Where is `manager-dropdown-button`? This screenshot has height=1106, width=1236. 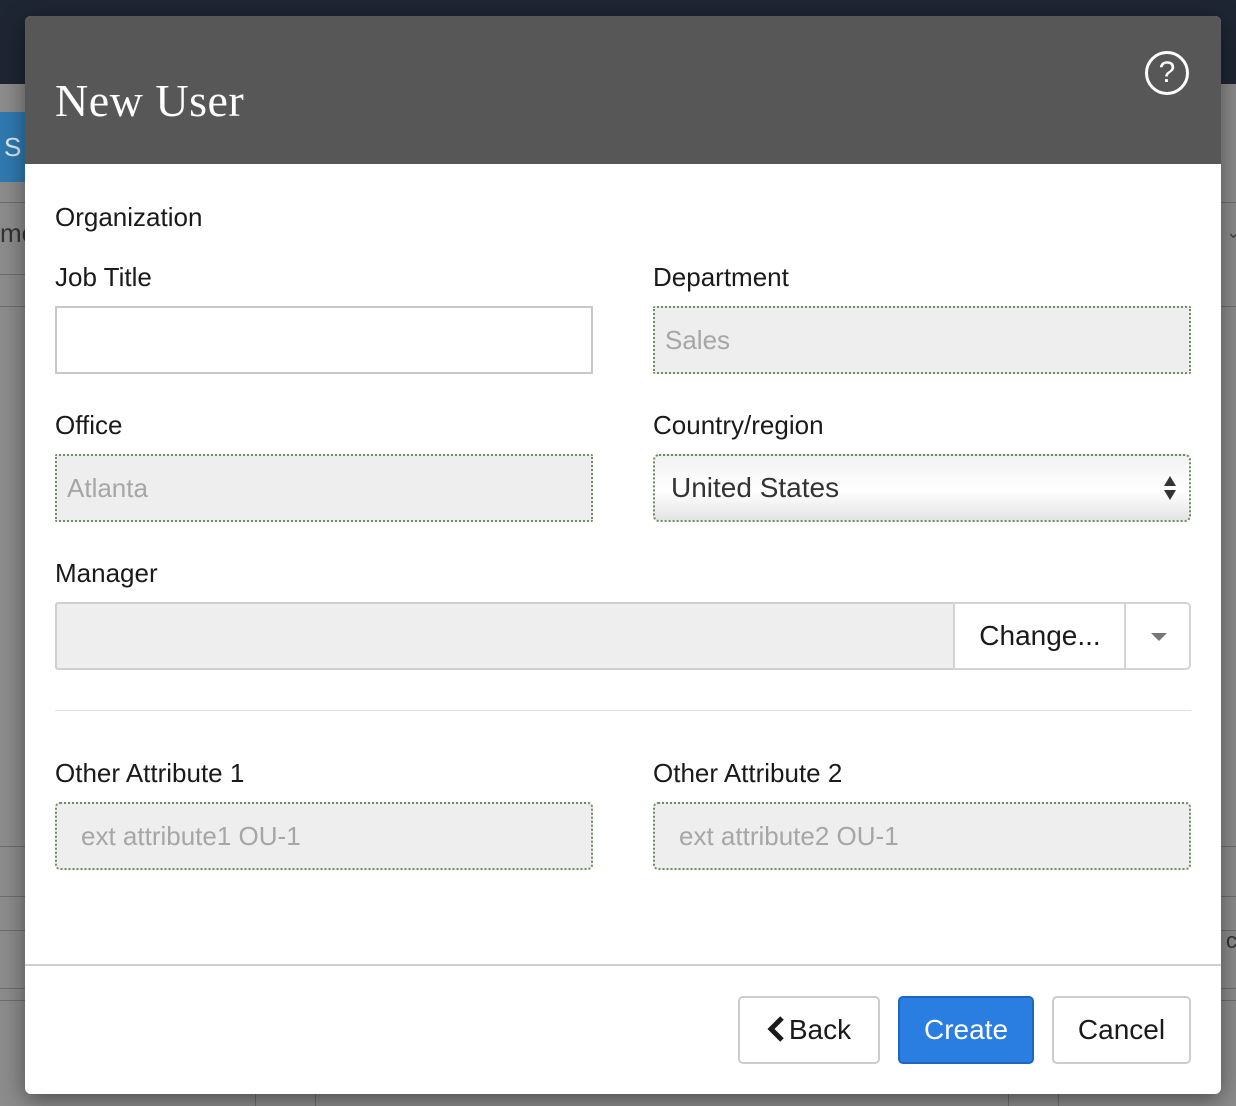
manager-dropdown-button is located at coordinates (1157, 636).